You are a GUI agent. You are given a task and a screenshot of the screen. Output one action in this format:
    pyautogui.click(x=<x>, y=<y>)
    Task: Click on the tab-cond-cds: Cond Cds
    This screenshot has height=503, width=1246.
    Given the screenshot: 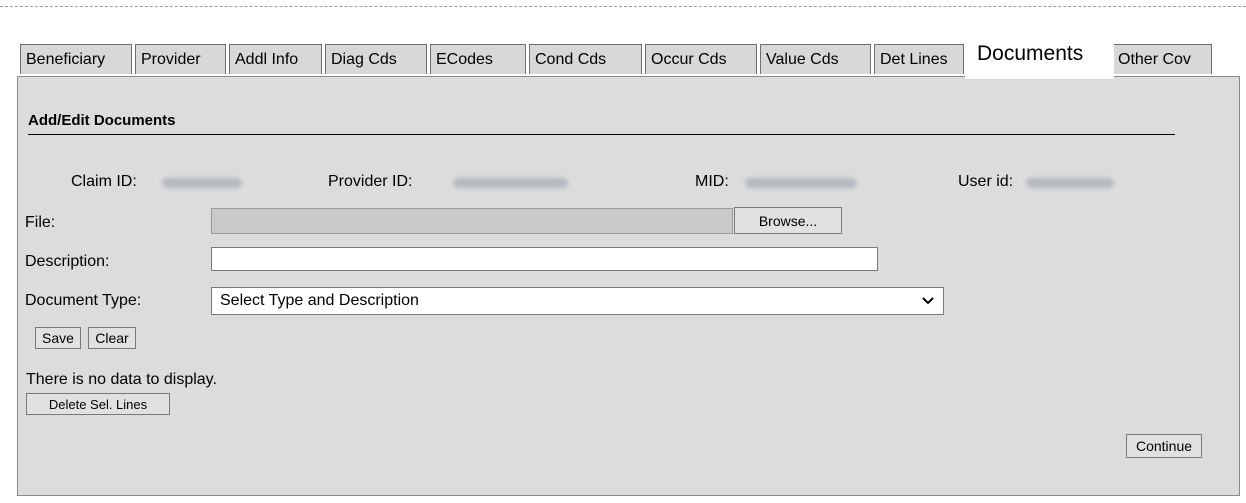 What is the action you would take?
    pyautogui.click(x=585, y=59)
    